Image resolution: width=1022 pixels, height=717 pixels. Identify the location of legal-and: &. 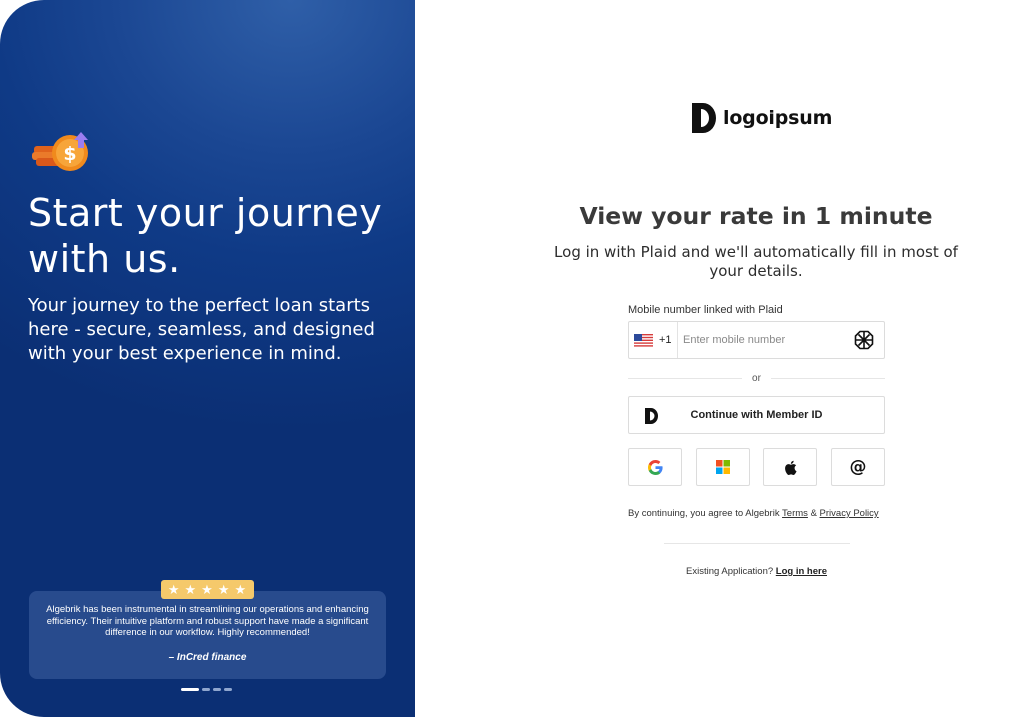
(813, 513).